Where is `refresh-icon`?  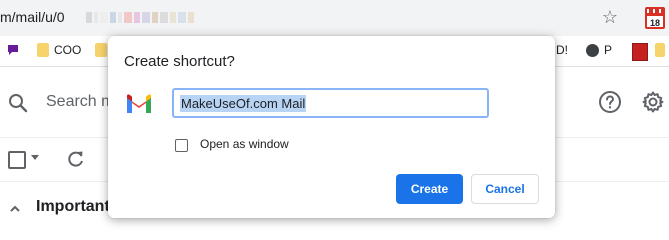
refresh-icon is located at coordinates (76, 159).